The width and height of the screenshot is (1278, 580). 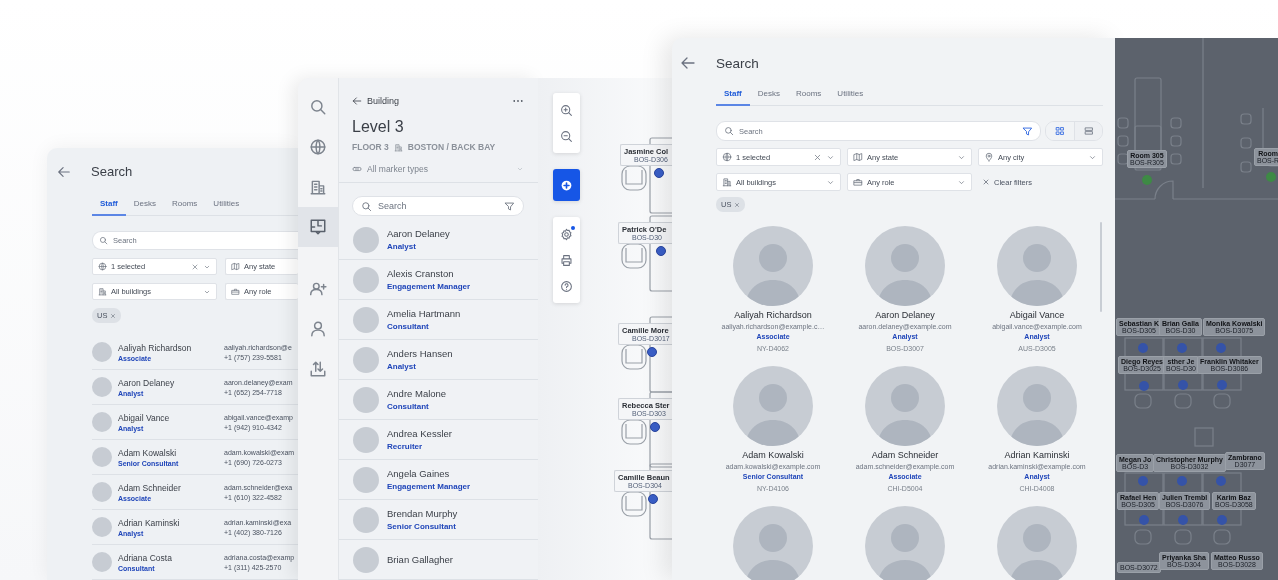 I want to click on person-role: Analyst, so click(x=402, y=366).